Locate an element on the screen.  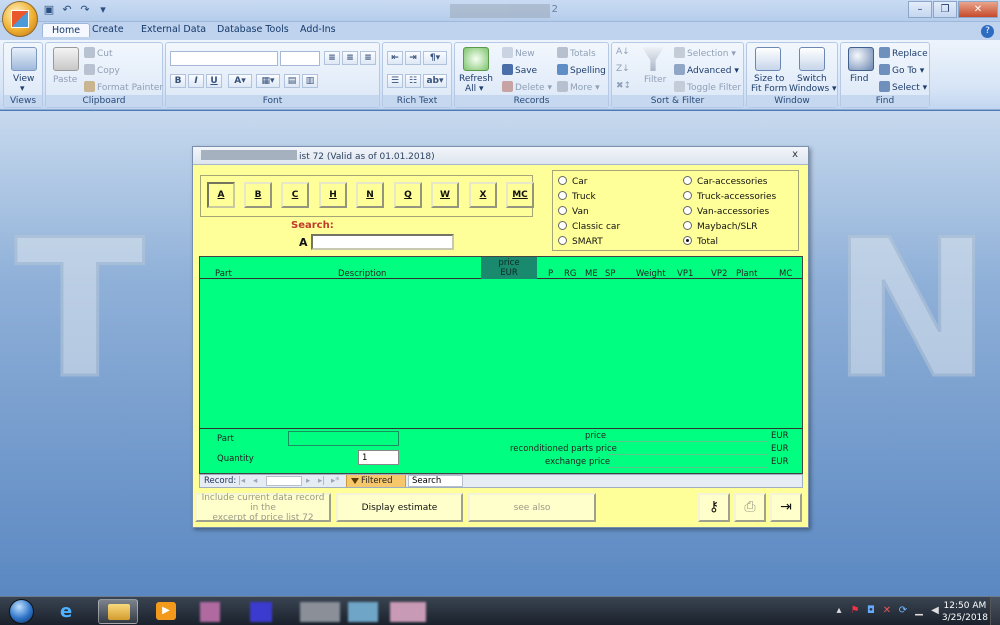
view-button: View is located at coordinates (23, 79).